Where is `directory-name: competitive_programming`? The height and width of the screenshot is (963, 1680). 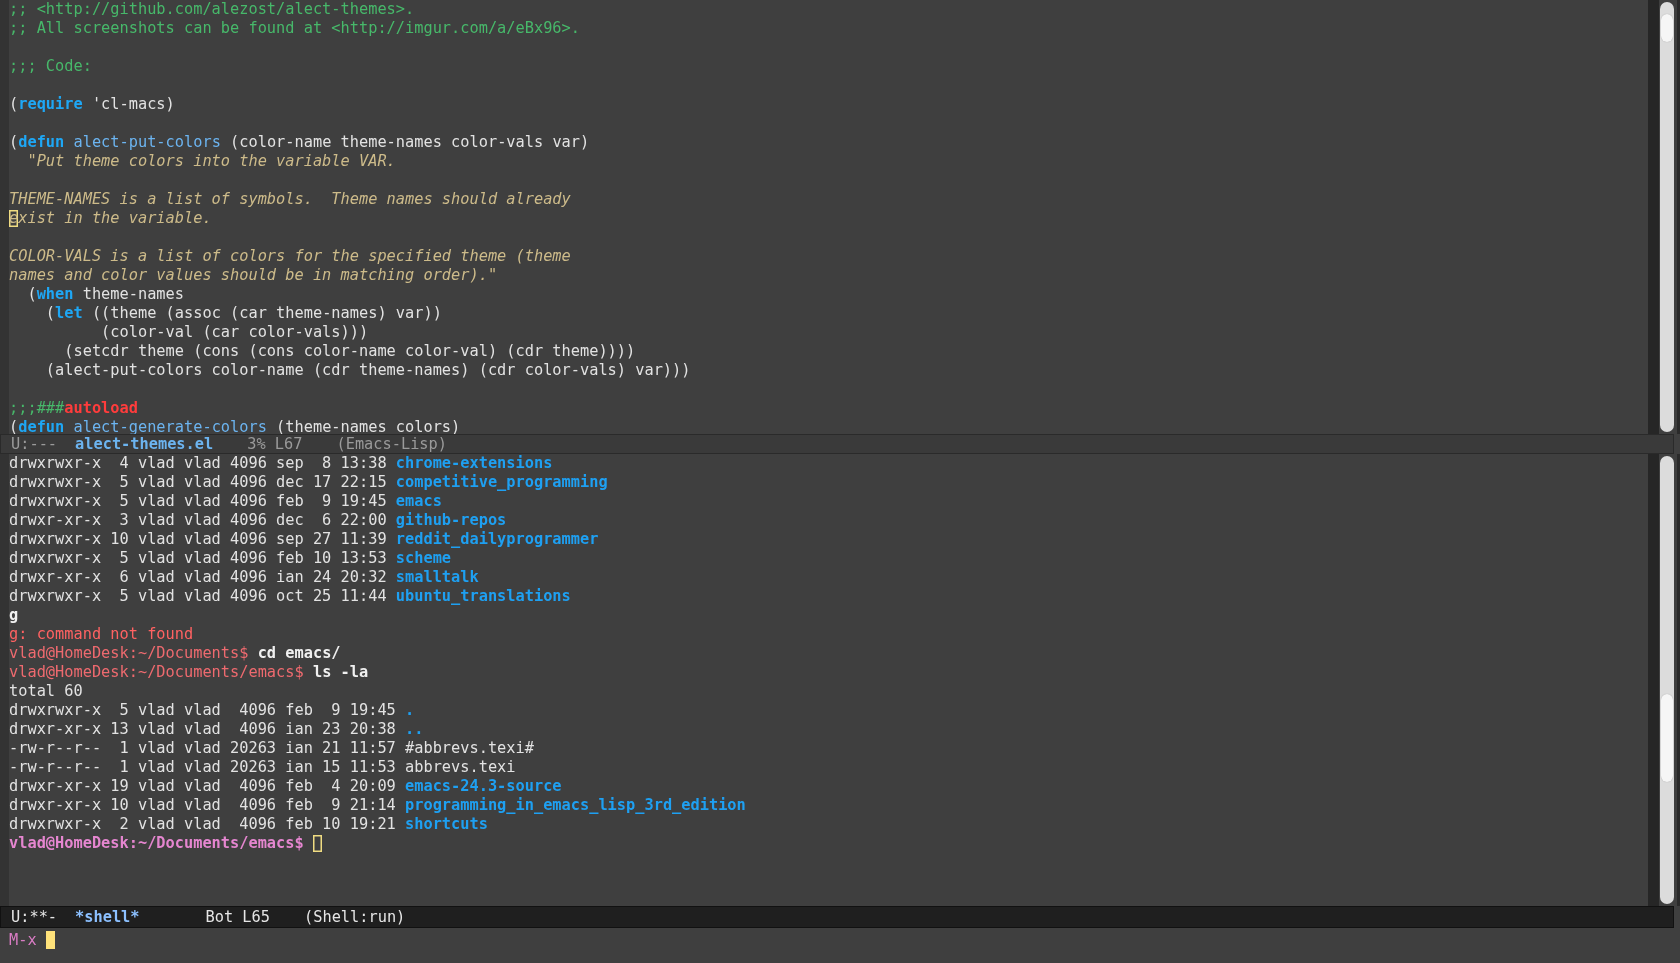
directory-name: competitive_programming is located at coordinates (501, 482).